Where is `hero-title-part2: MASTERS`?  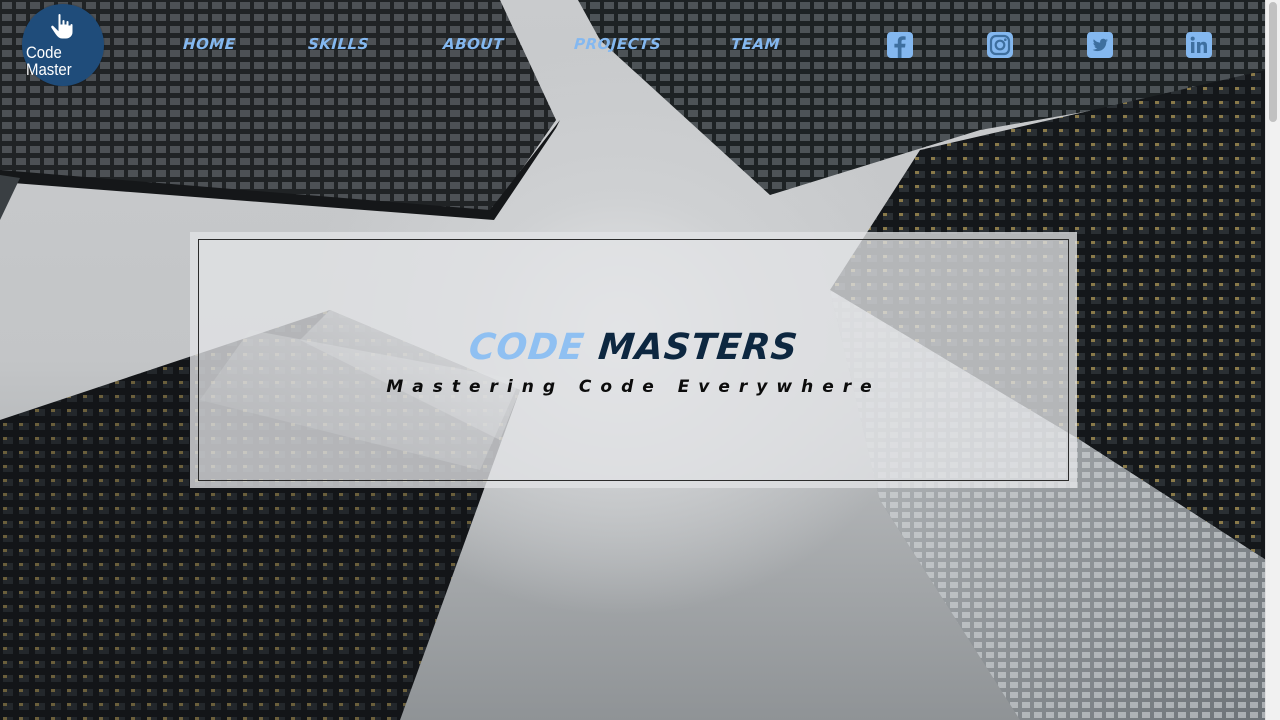 hero-title-part2: MASTERS is located at coordinates (698, 347).